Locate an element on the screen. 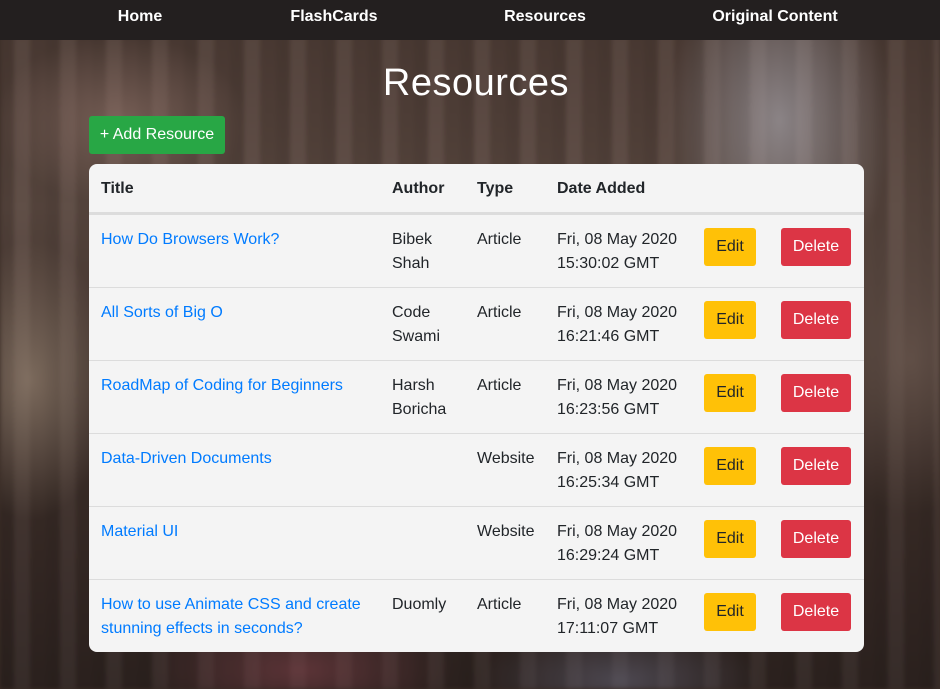 This screenshot has height=689, width=940. resource-date: Fri, 08 May 2020 16:25:34 GMT is located at coordinates (617, 470).